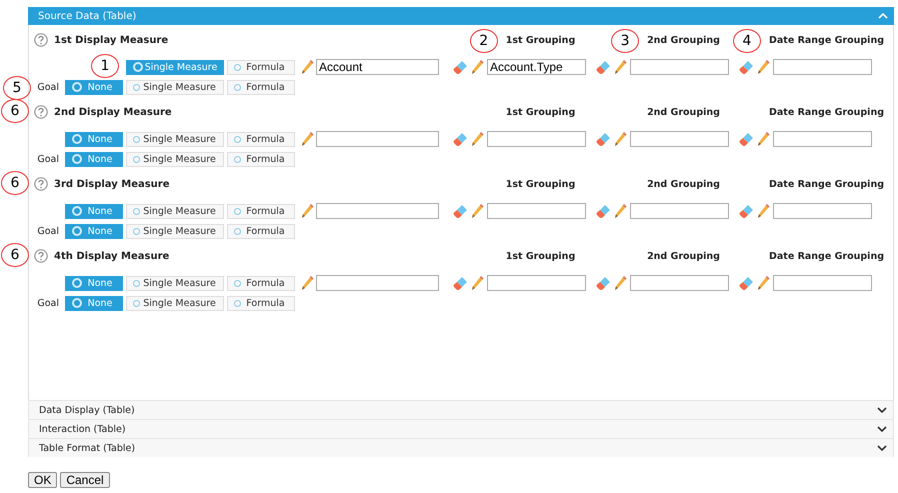  Describe the element at coordinates (105, 66) in the screenshot. I see `callout-number: 1` at that location.